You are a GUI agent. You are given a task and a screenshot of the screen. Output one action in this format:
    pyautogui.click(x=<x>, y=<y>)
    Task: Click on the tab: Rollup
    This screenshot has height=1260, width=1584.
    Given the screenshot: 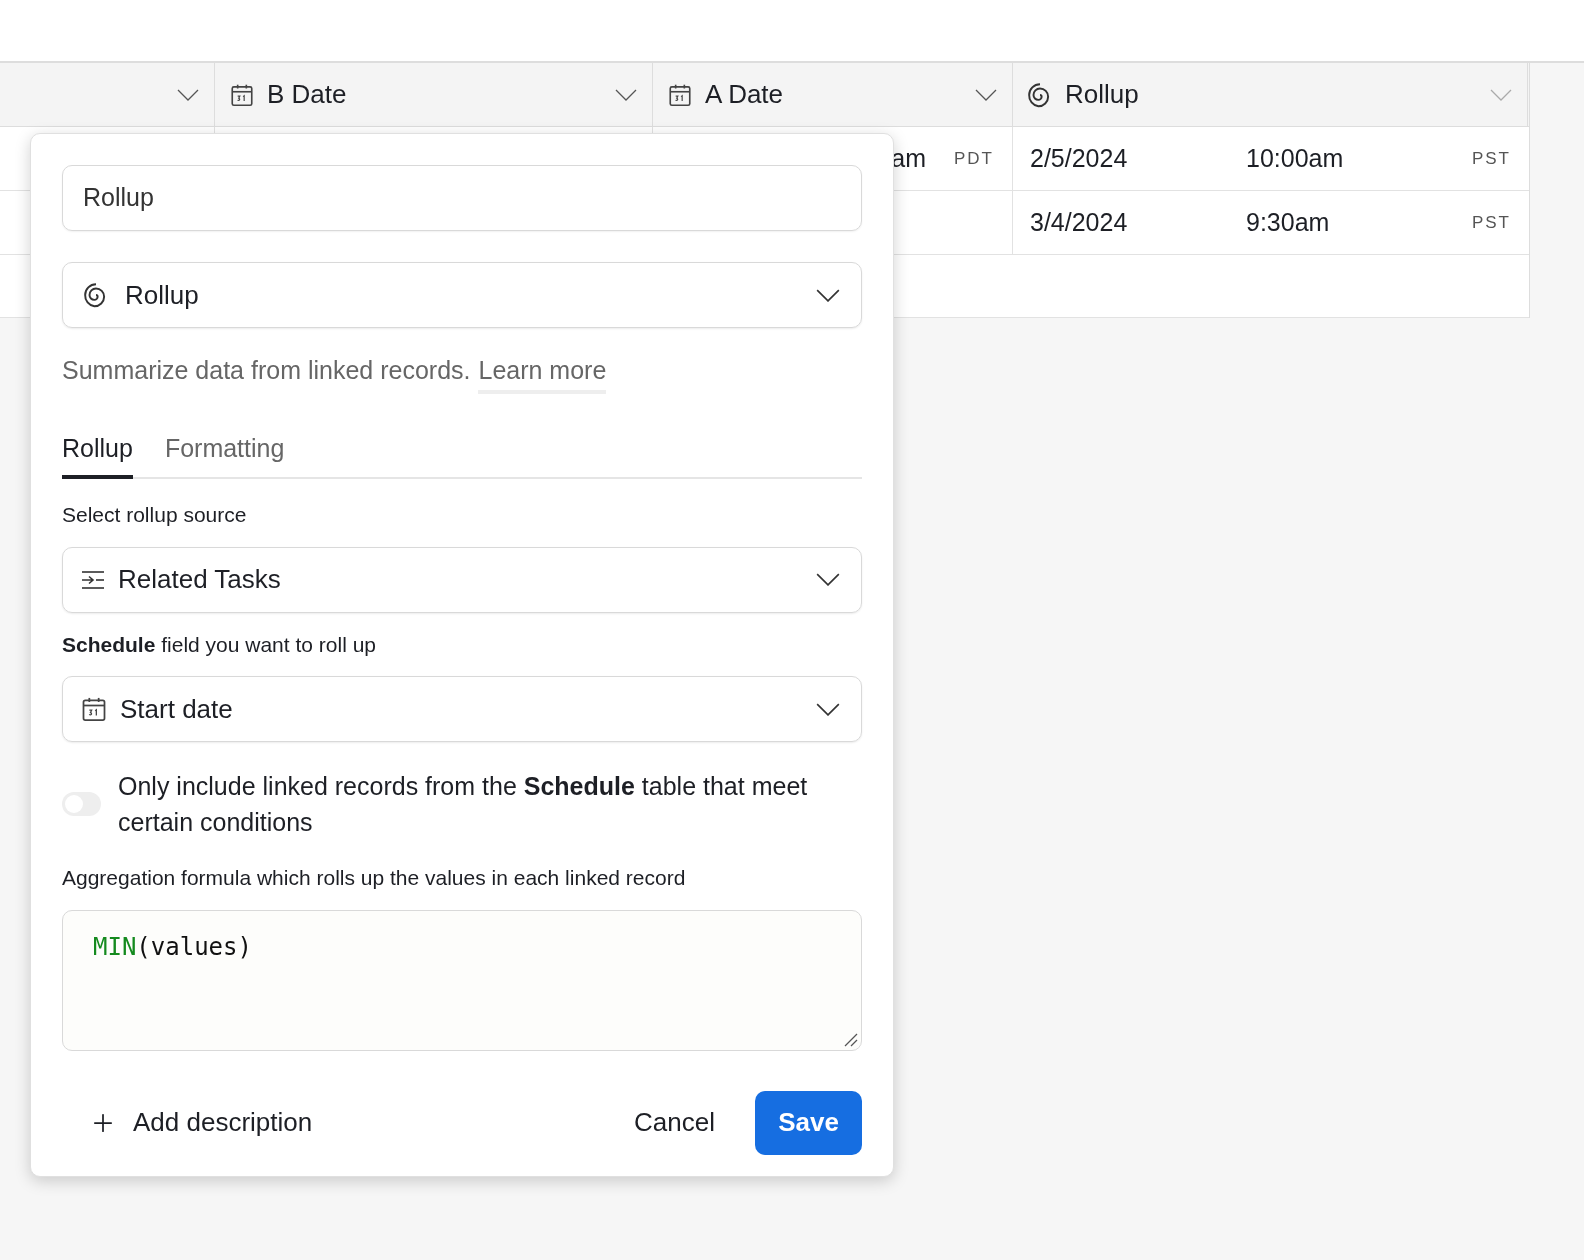 What is the action you would take?
    pyautogui.click(x=97, y=454)
    